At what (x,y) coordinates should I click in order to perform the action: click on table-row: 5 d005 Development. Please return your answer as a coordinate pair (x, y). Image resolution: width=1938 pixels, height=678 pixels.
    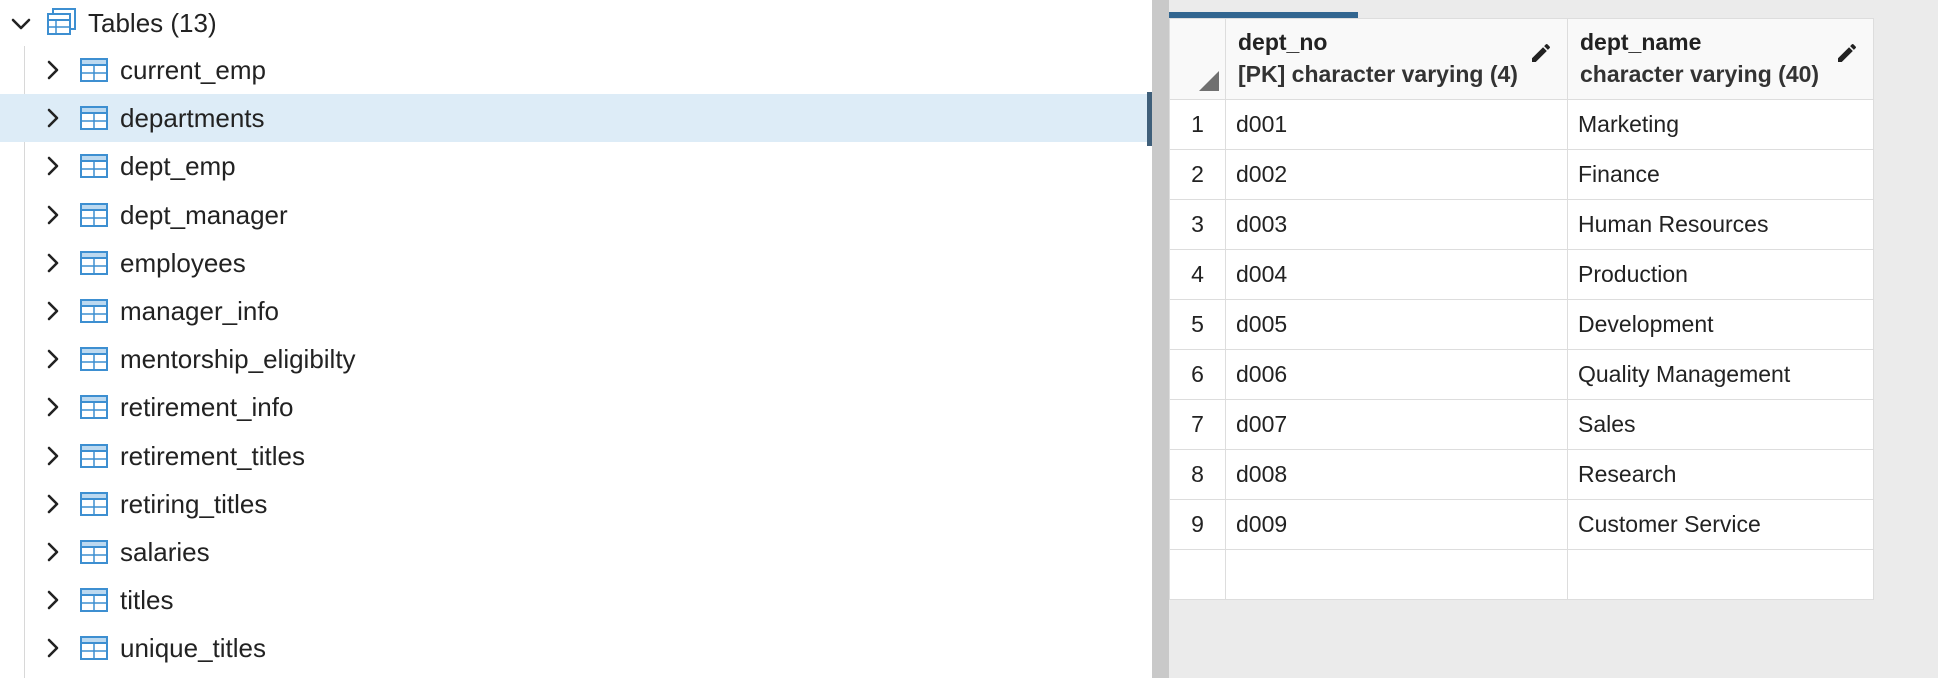
    Looking at the image, I should click on (1521, 324).